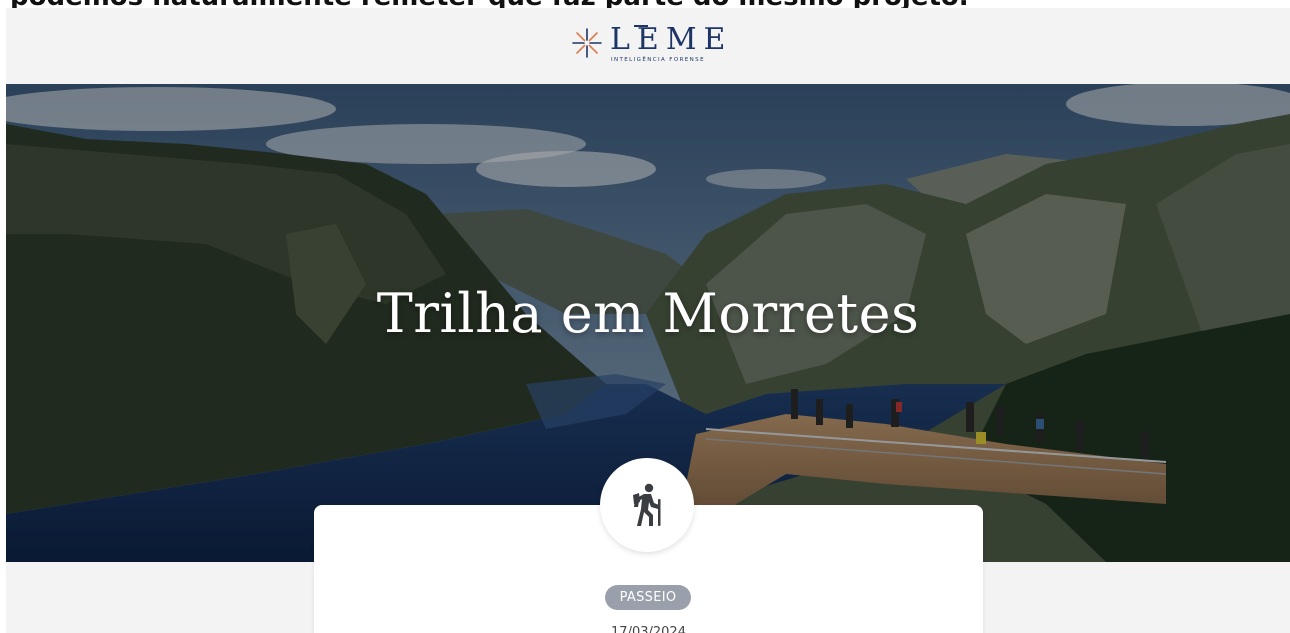  What do you see at coordinates (587, 43) in the screenshot?
I see `asterisk-logo-icon` at bounding box center [587, 43].